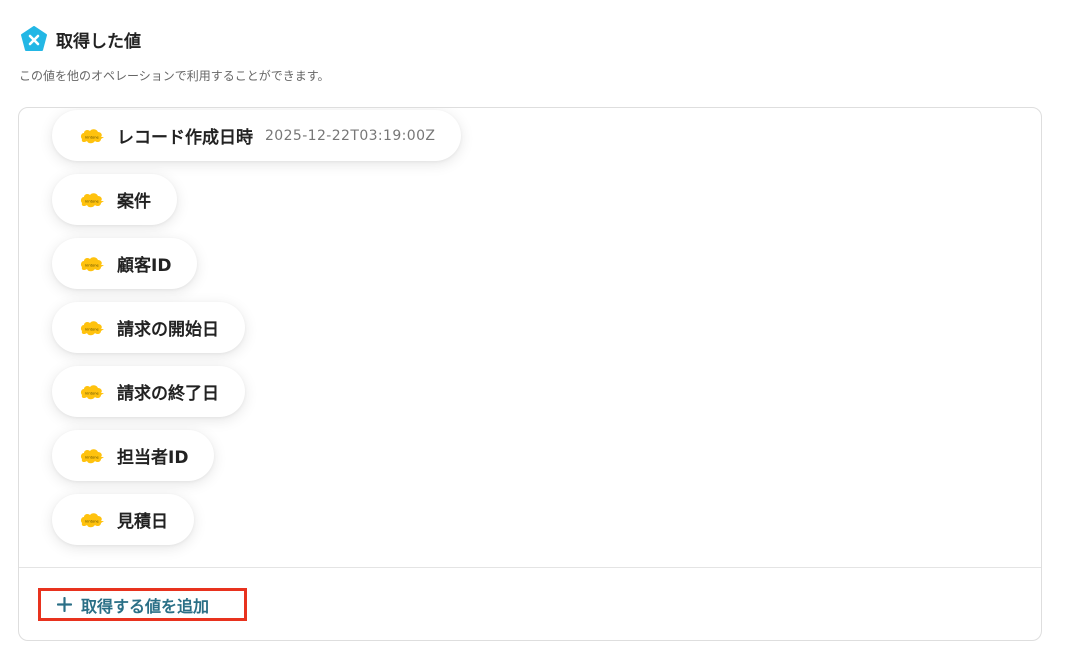  I want to click on plus-icon, so click(64, 604).